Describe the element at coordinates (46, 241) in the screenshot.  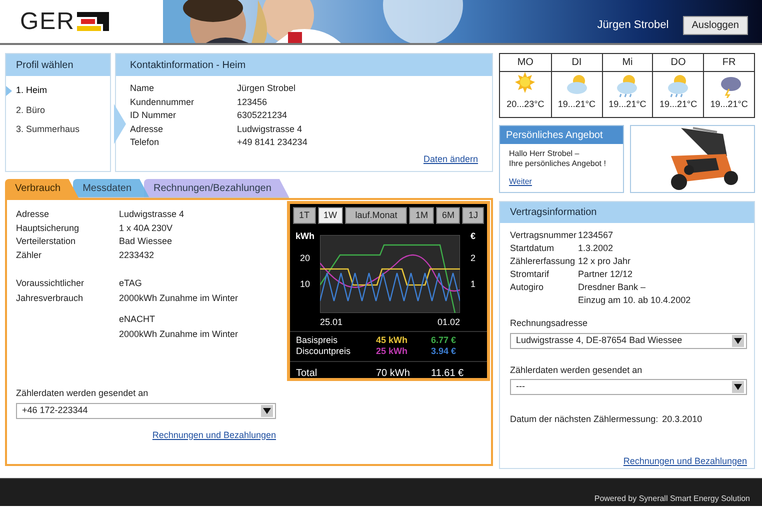
I see `field-label: Verteilerstation` at that location.